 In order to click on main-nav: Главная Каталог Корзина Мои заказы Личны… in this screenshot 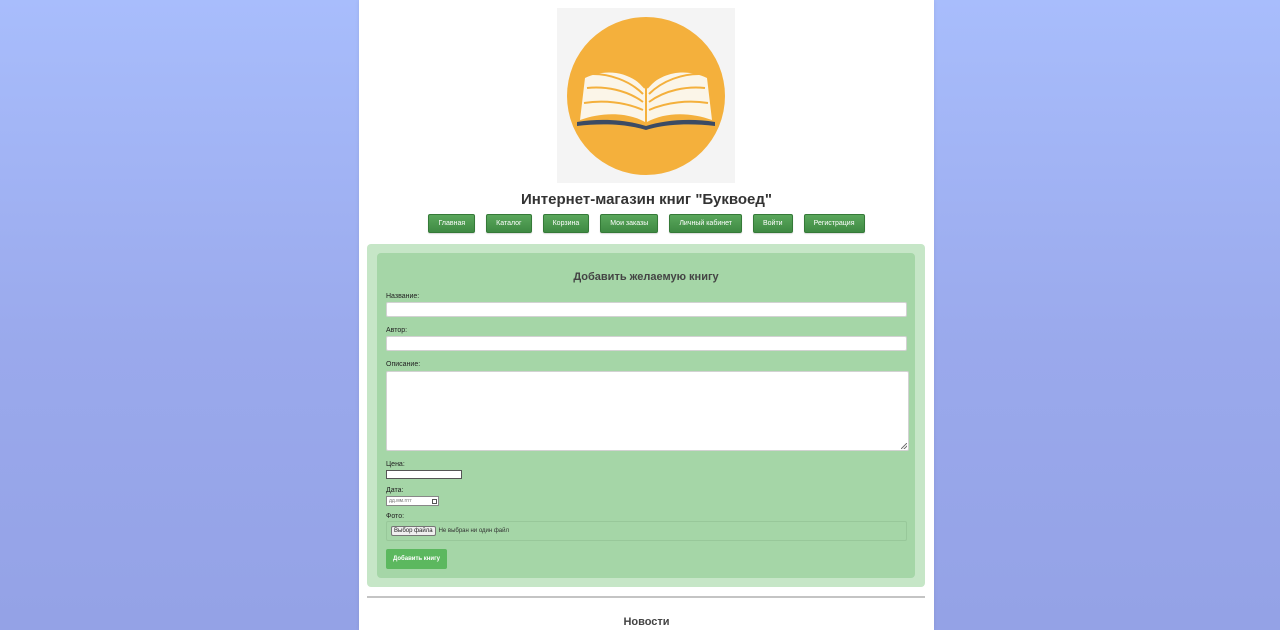, I will do `click(646, 223)`.